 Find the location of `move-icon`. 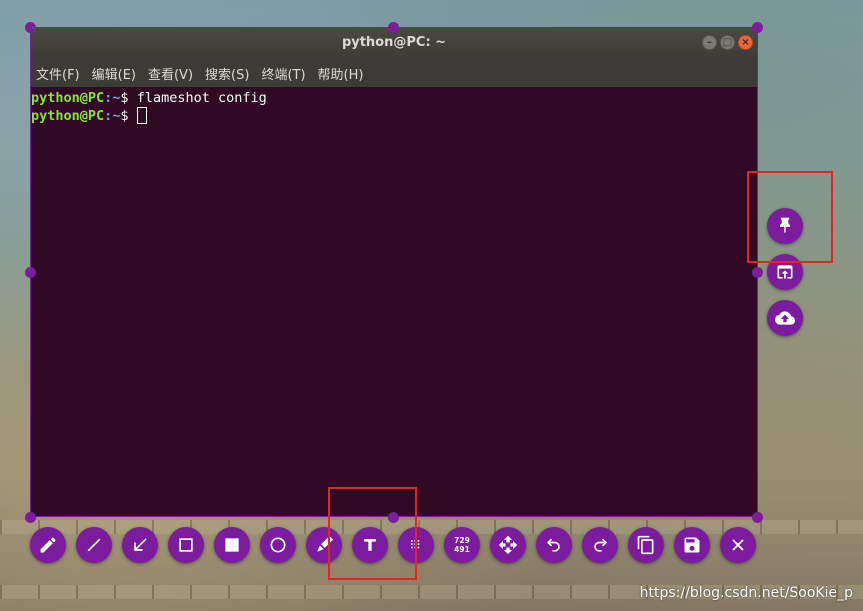

move-icon is located at coordinates (508, 545).